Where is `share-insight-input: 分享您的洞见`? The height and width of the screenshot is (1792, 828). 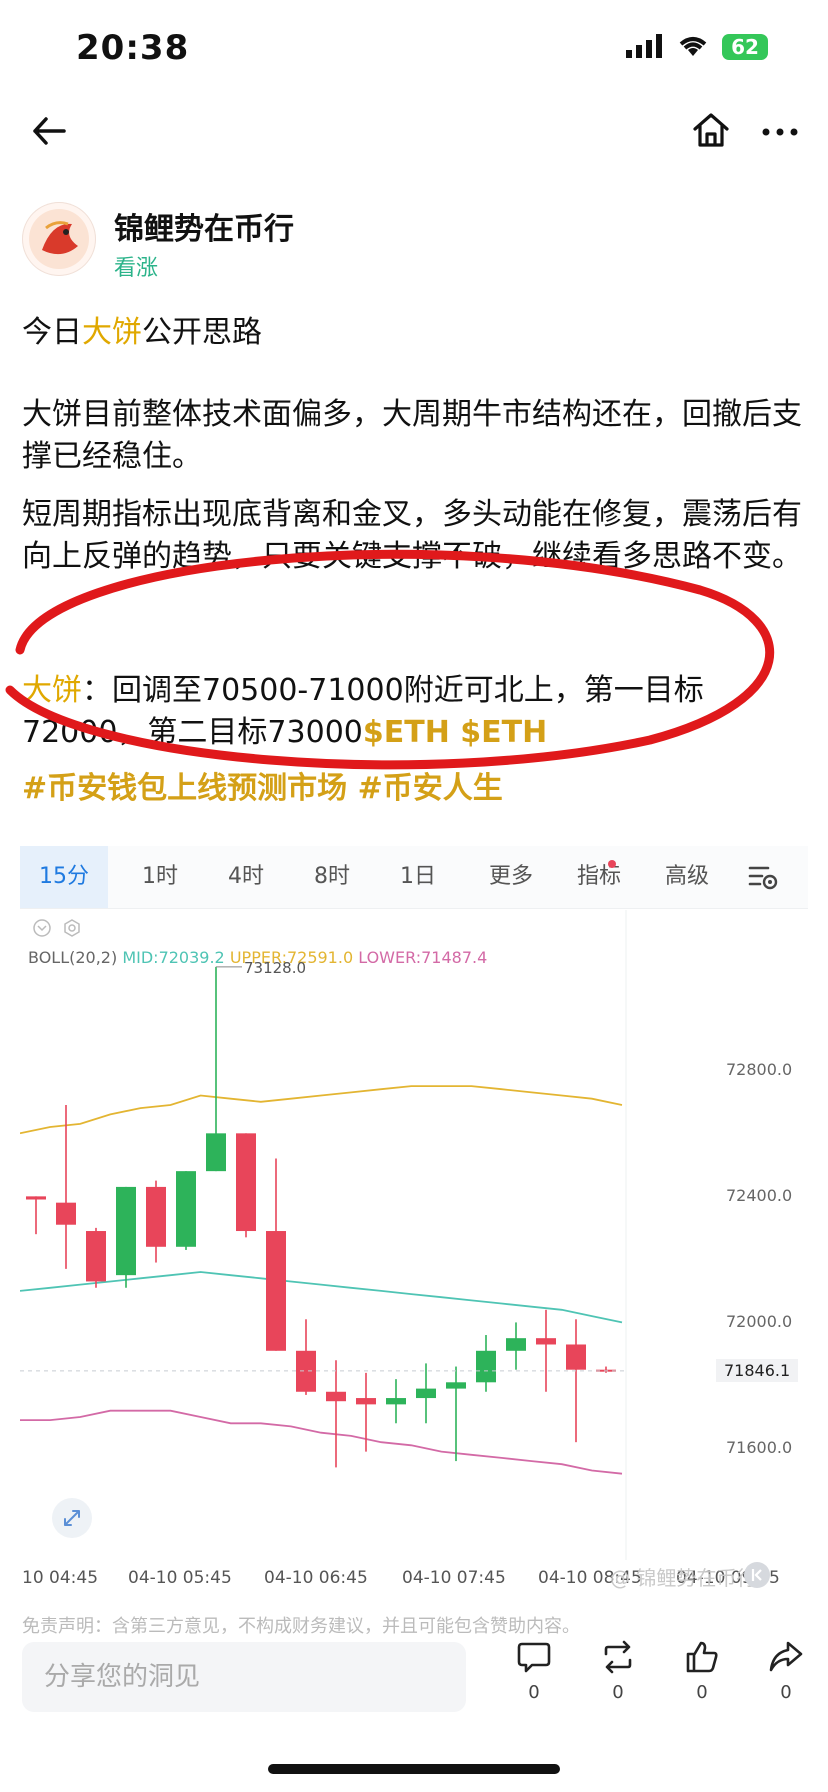
share-insight-input: 分享您的洞见 is located at coordinates (244, 1677).